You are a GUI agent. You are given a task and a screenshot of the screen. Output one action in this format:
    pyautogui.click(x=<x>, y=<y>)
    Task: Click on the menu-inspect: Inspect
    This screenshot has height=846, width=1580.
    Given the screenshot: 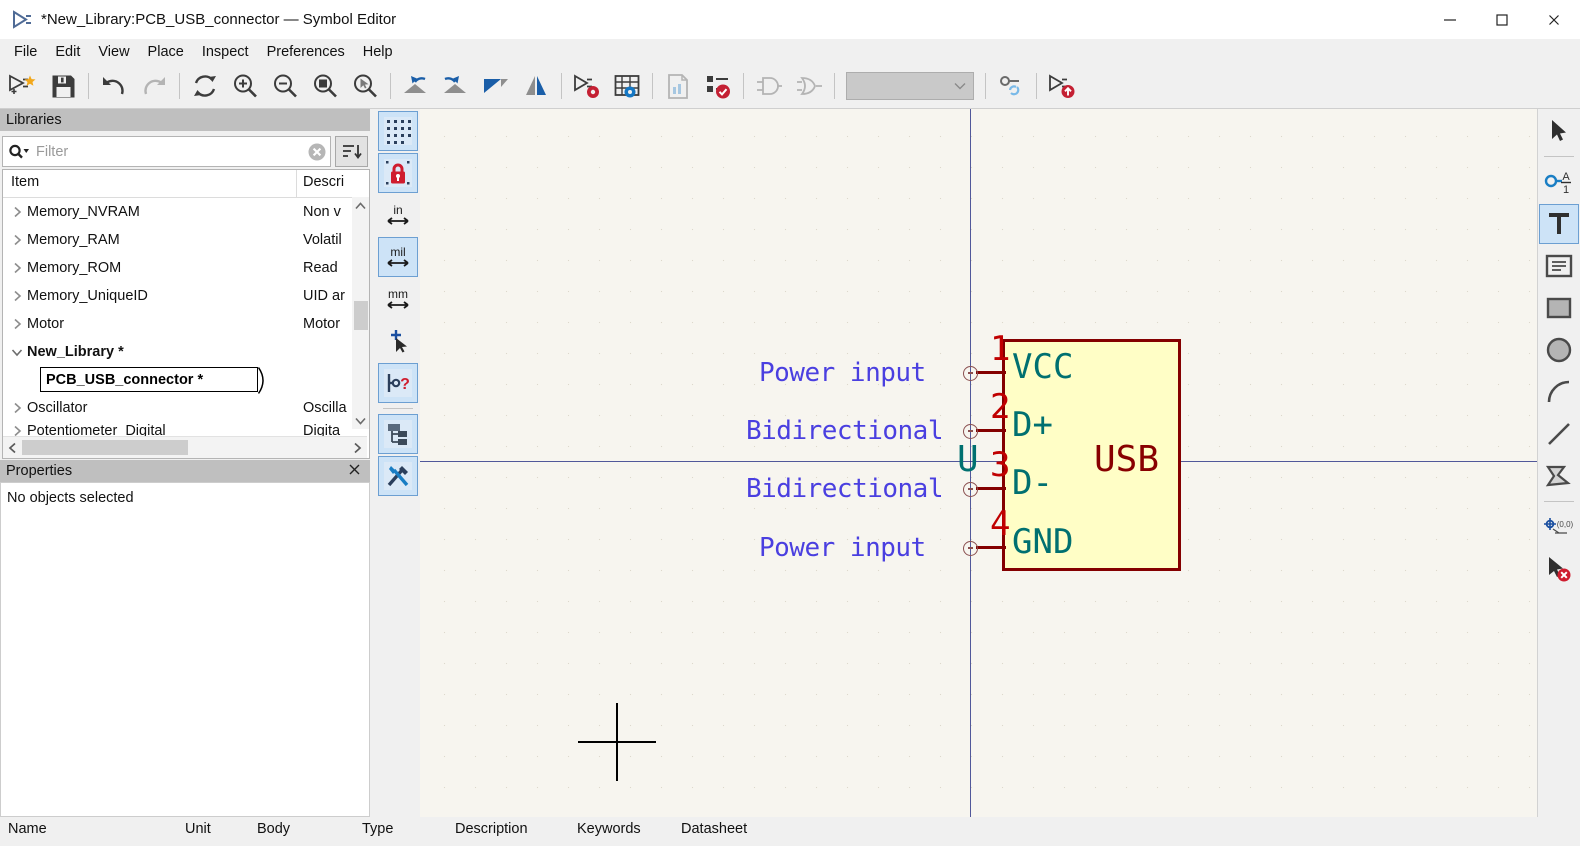 What is the action you would take?
    pyautogui.click(x=225, y=52)
    